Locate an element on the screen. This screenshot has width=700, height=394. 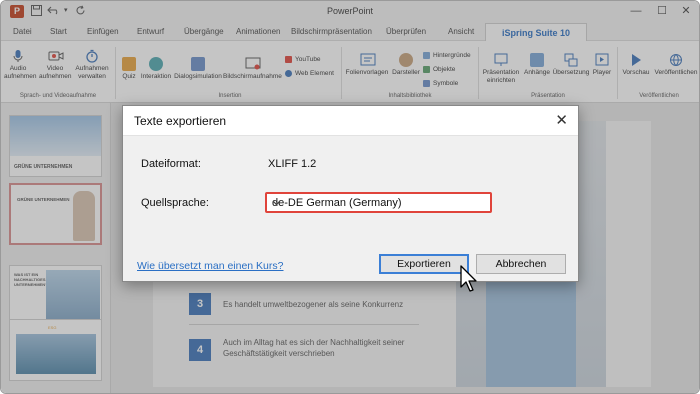
chevron-down-icon is located at coordinates (378, 204).